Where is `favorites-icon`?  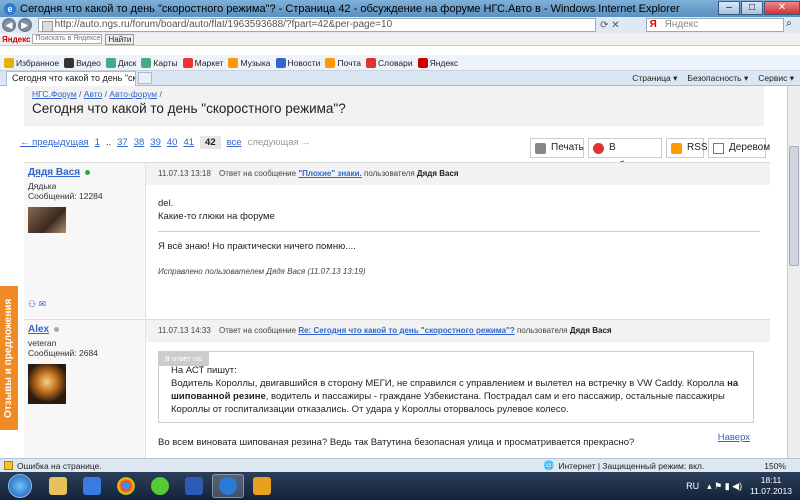
favorites-icon is located at coordinates (9, 62).